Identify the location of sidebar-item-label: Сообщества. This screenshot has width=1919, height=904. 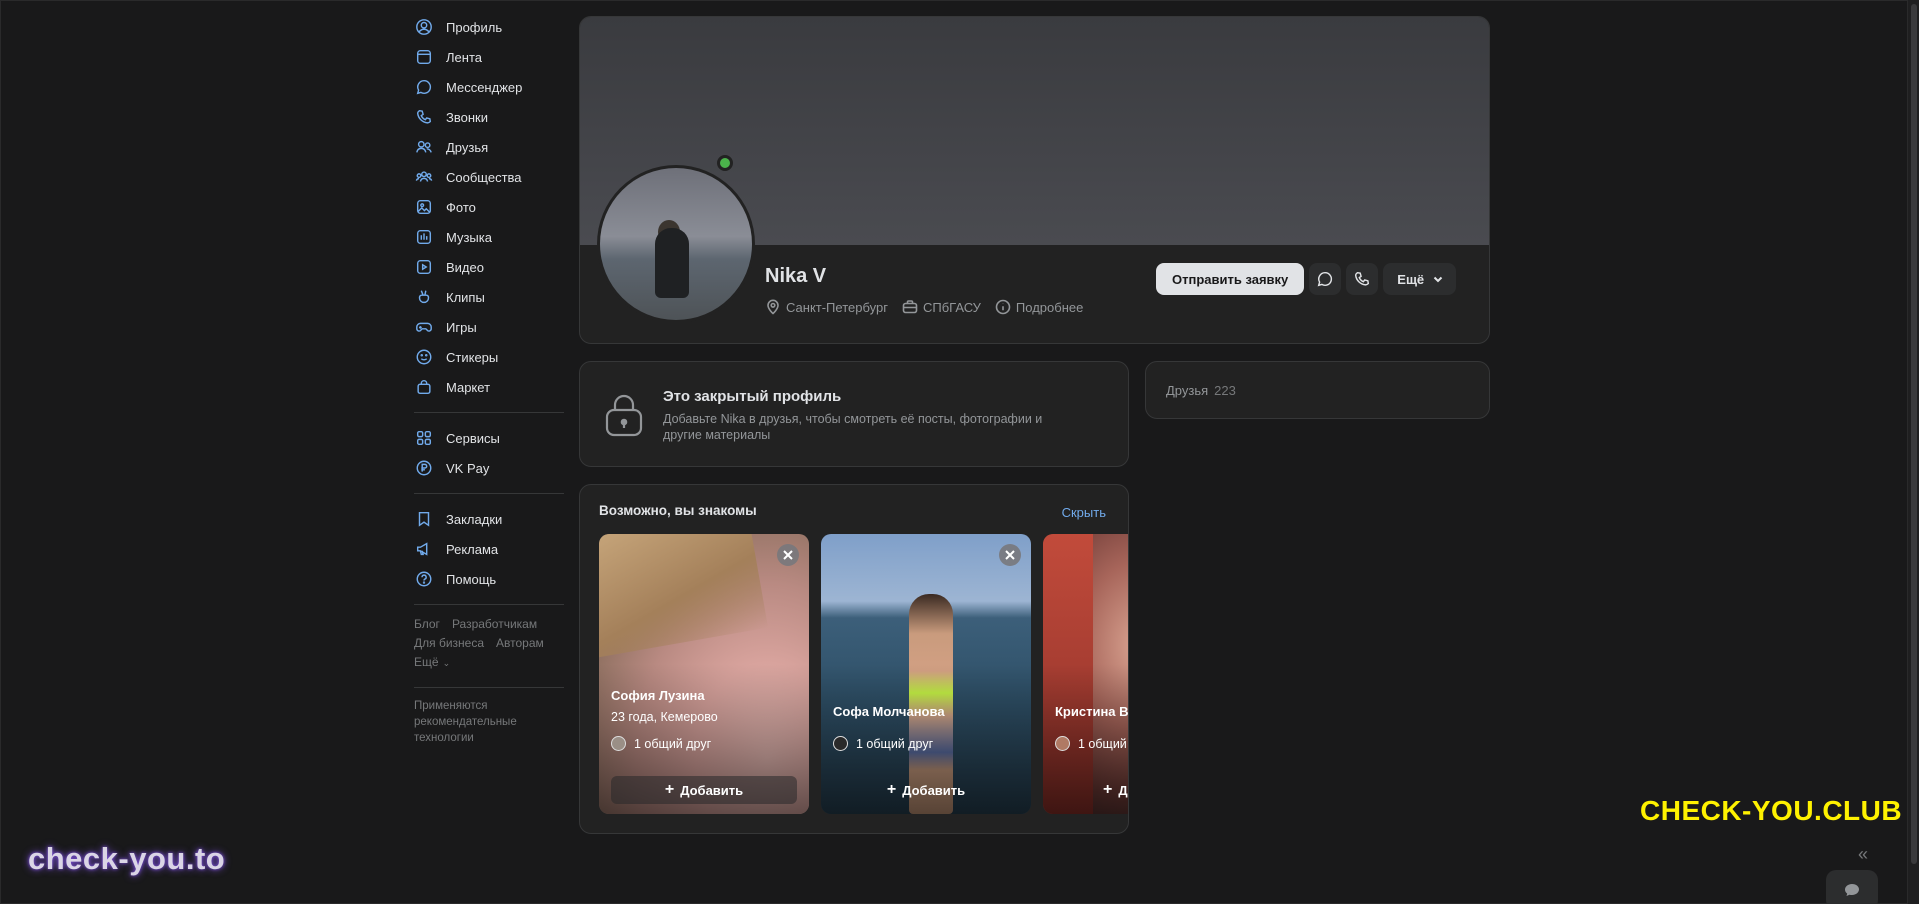
(484, 177).